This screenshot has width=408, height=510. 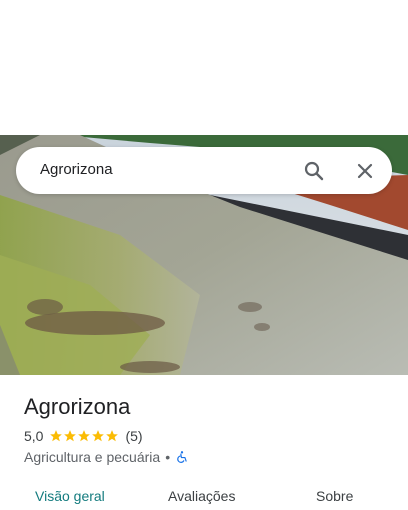 I want to click on close-icon, so click(x=365, y=171).